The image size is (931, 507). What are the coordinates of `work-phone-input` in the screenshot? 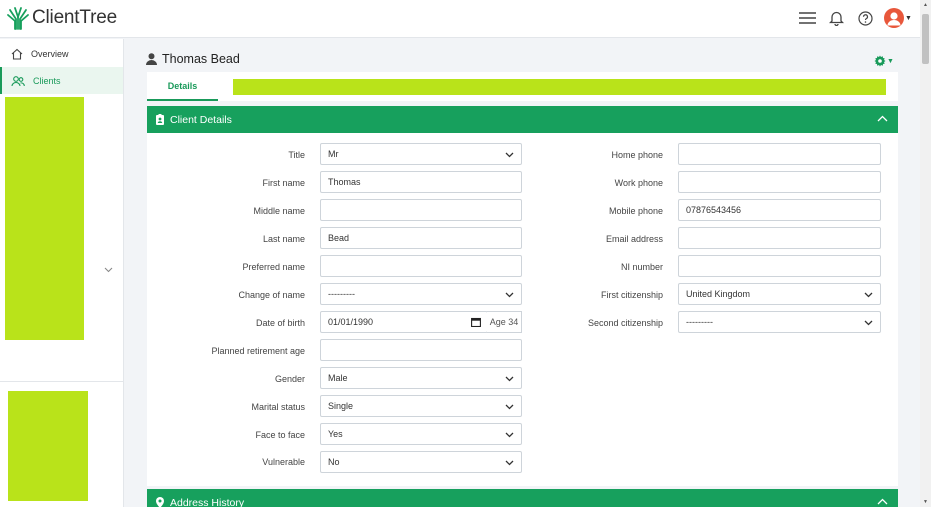 It's located at (779, 182).